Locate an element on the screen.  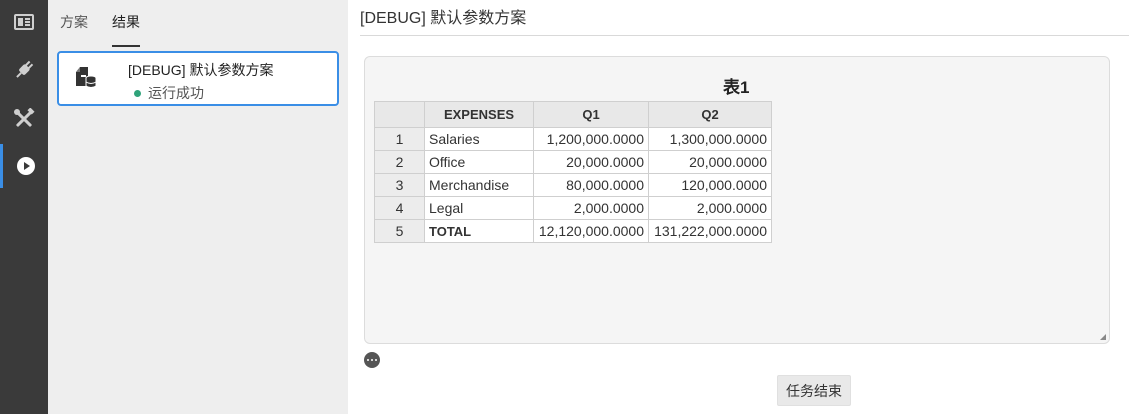
rail-item-plugin is located at coordinates (24, 70).